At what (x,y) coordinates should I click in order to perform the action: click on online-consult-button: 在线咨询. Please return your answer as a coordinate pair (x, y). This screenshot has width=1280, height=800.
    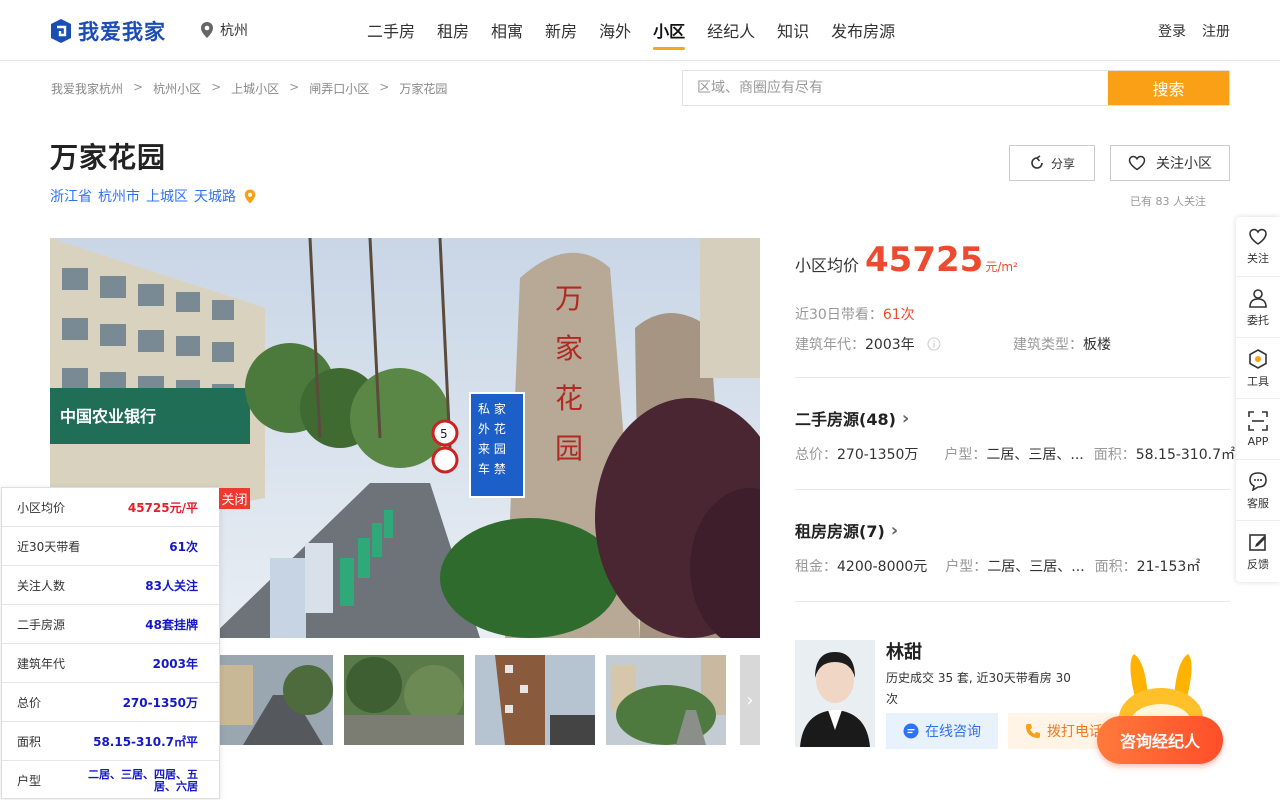
    Looking at the image, I should click on (942, 731).